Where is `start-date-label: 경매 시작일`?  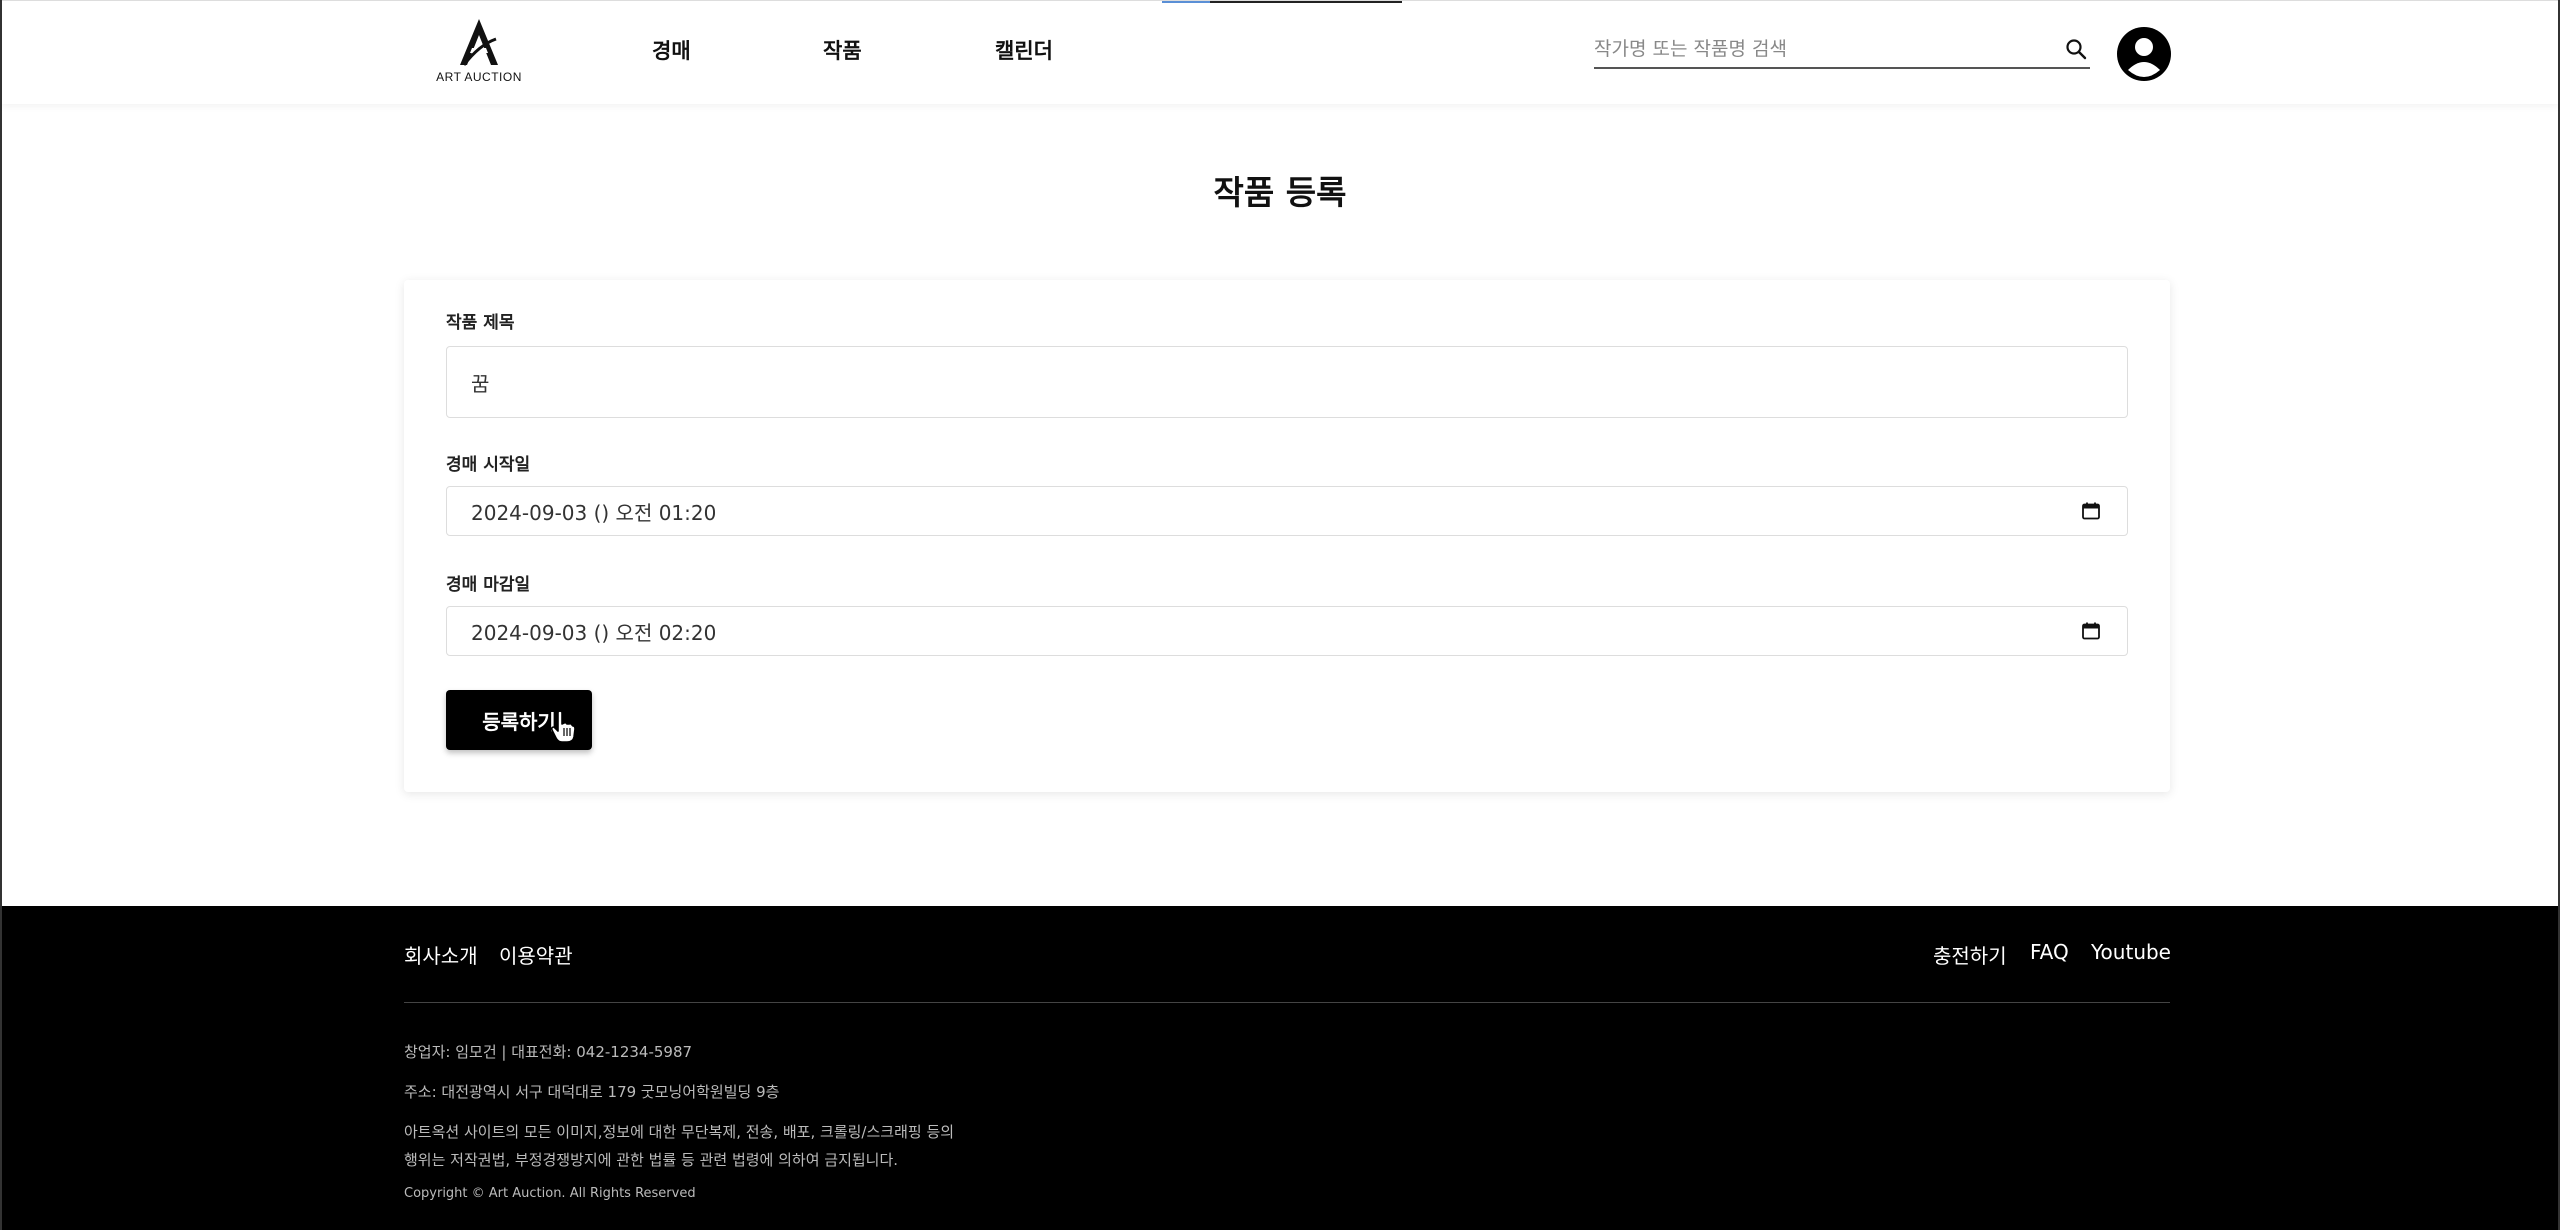
start-date-label: 경매 시작일 is located at coordinates (488, 465).